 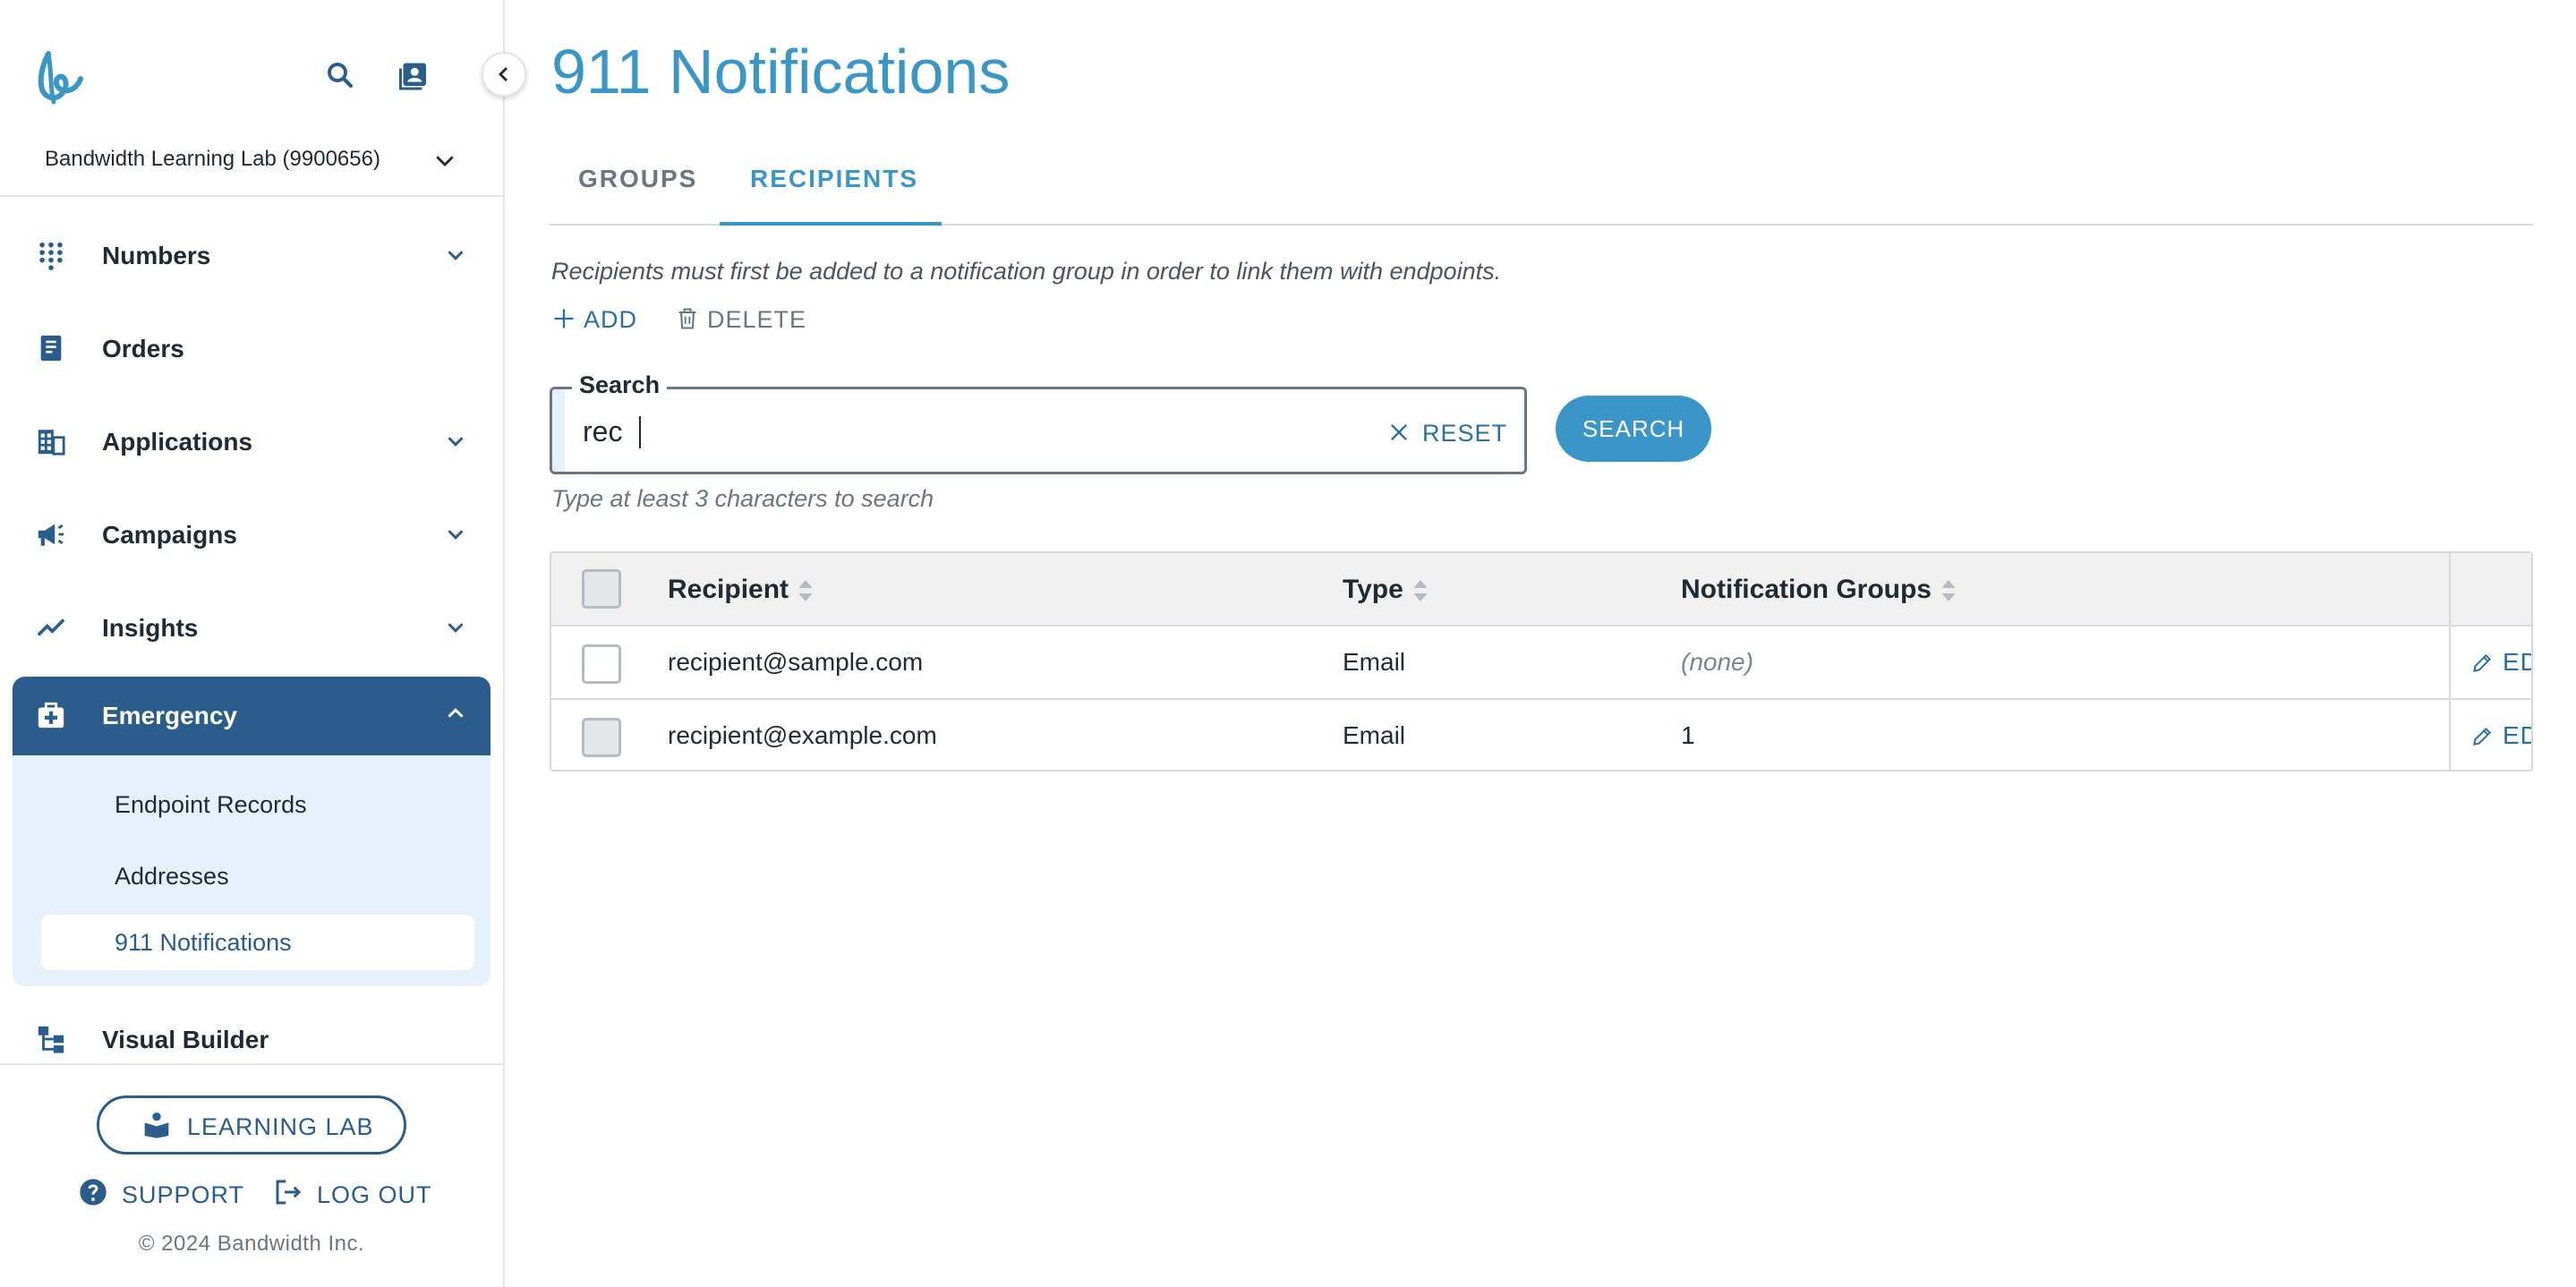 What do you see at coordinates (51, 348) in the screenshot?
I see `receipt-icon` at bounding box center [51, 348].